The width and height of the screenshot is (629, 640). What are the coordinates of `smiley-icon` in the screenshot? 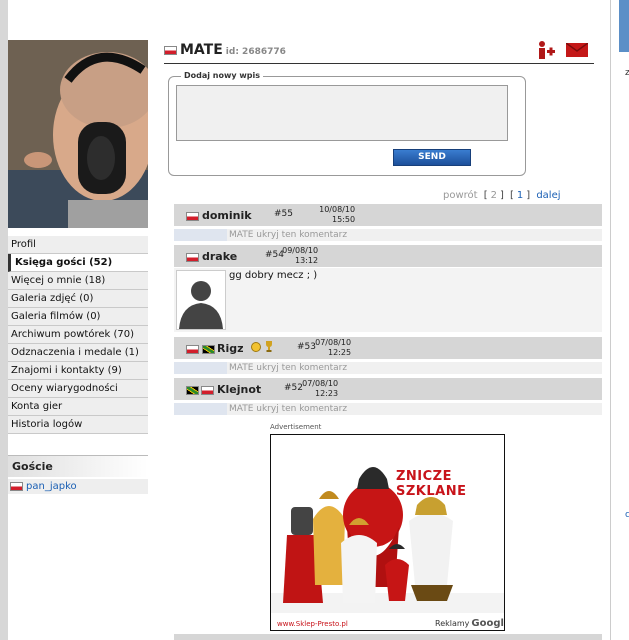 It's located at (256, 347).